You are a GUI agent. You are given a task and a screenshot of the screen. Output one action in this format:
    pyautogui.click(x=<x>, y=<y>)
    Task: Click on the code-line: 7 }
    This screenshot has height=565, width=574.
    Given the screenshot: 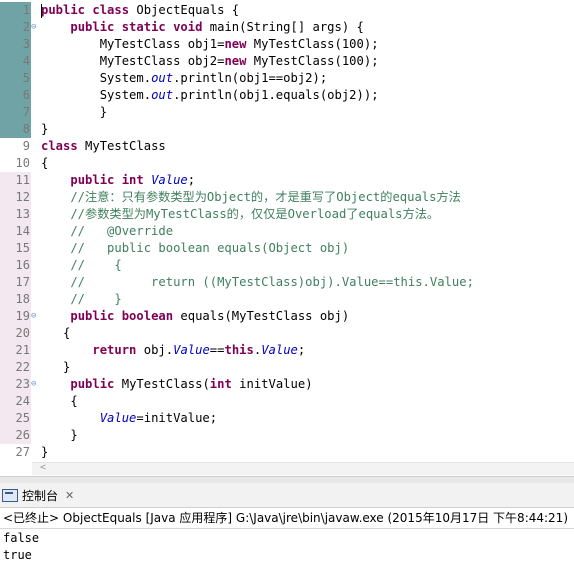 What is the action you would take?
    pyautogui.click(x=287, y=112)
    